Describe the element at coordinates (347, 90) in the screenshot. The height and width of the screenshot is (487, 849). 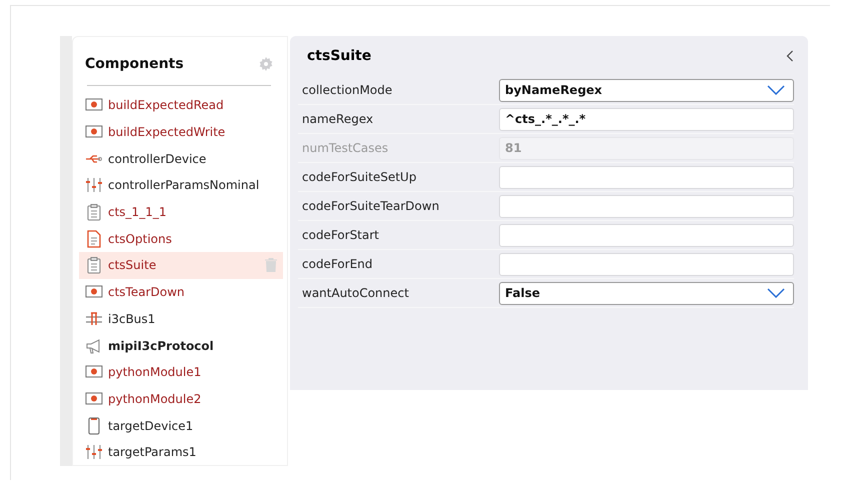
I see `property-label: collectionMode` at that location.